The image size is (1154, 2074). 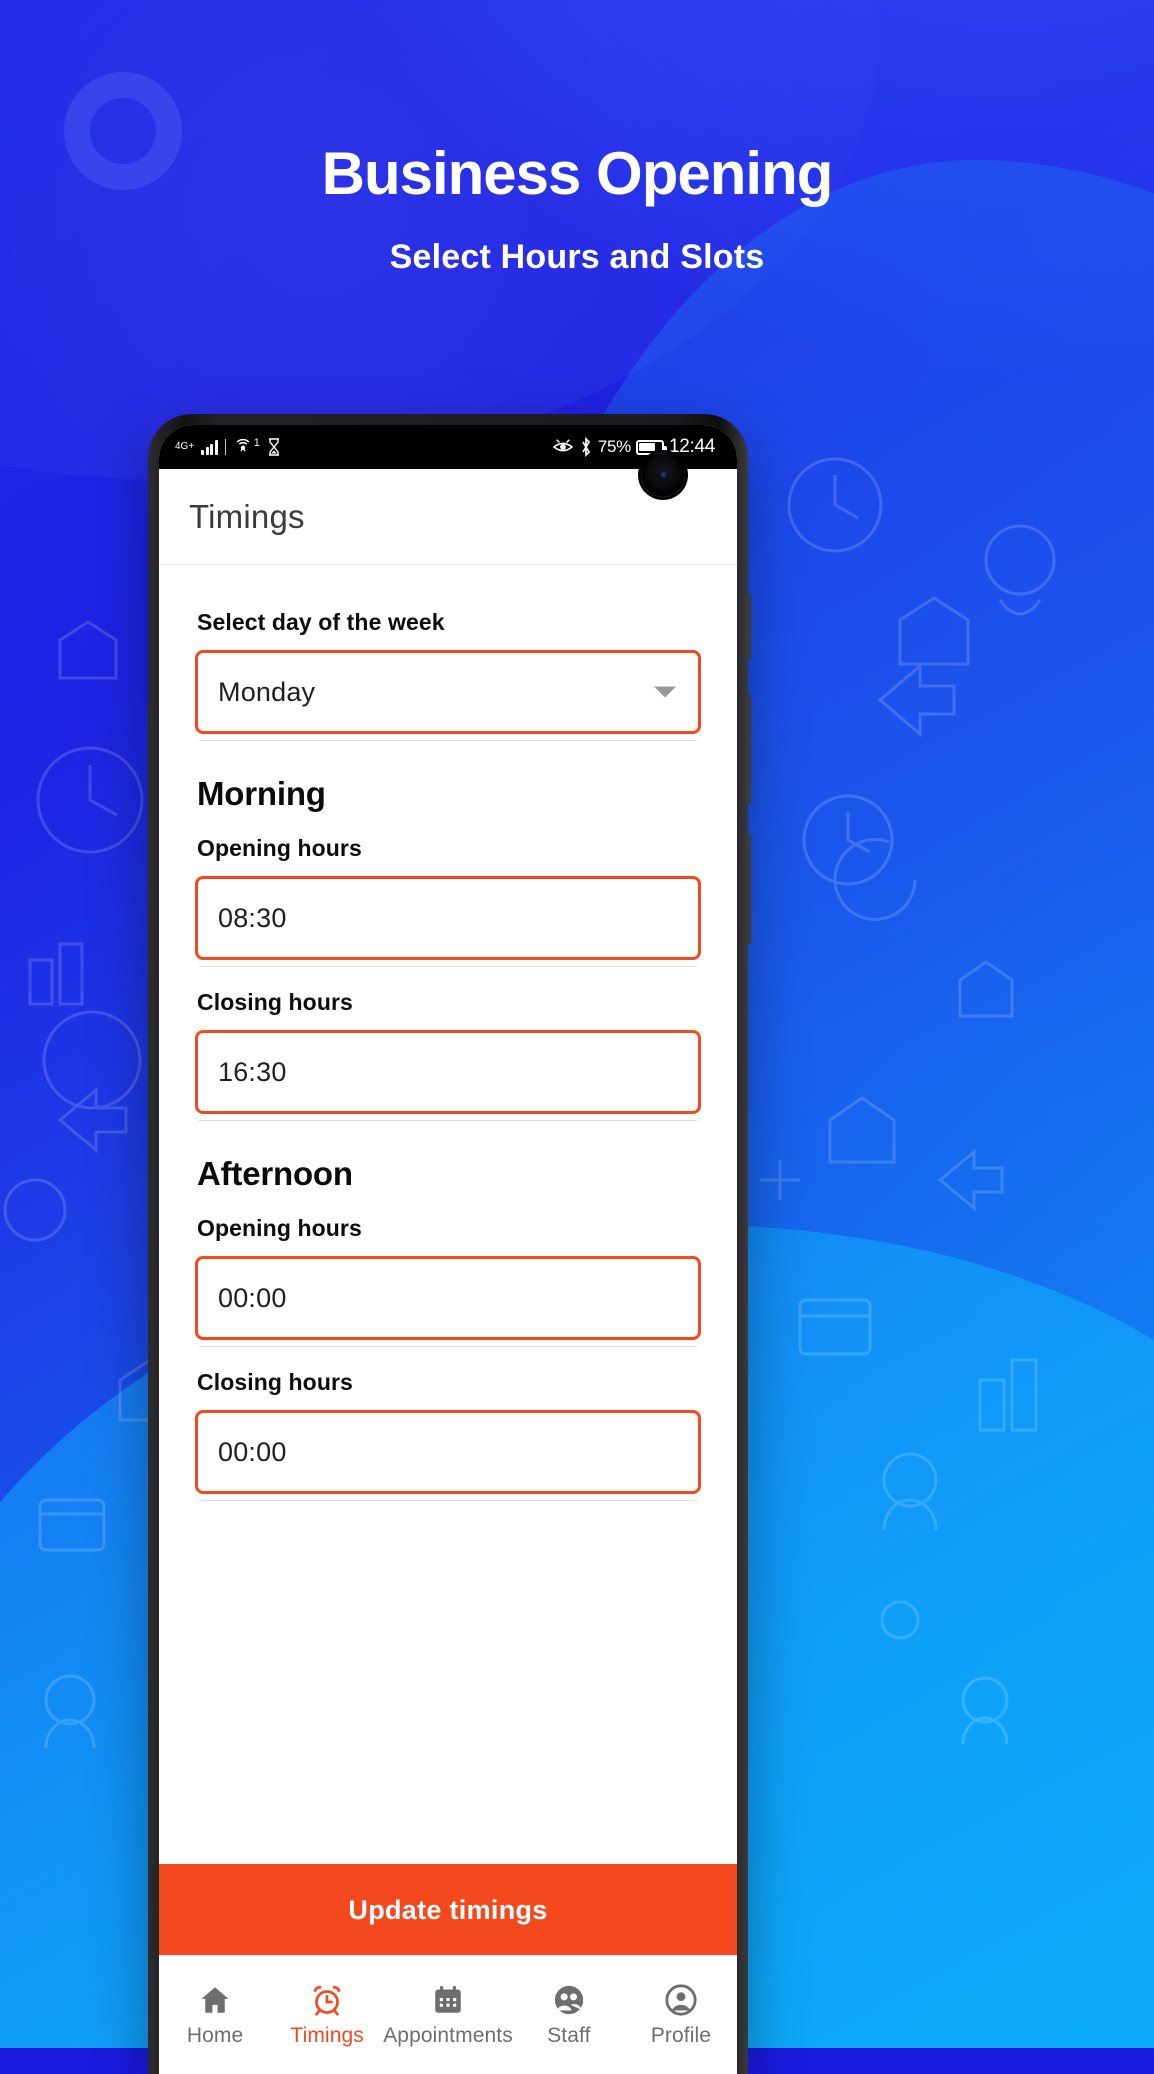 I want to click on nav-label-profile: Profile, so click(x=681, y=2035).